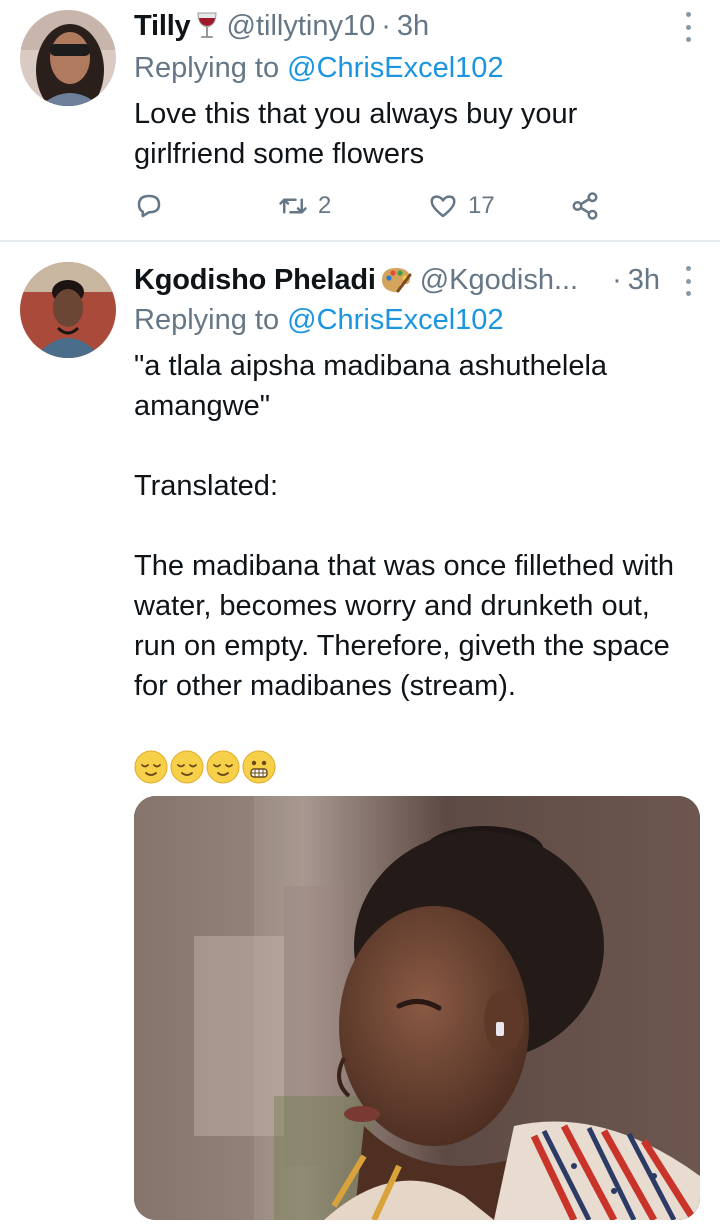 The width and height of the screenshot is (720, 1226). Describe the element at coordinates (255, 280) in the screenshot. I see `display-name: Kgodisho Pheladi` at that location.